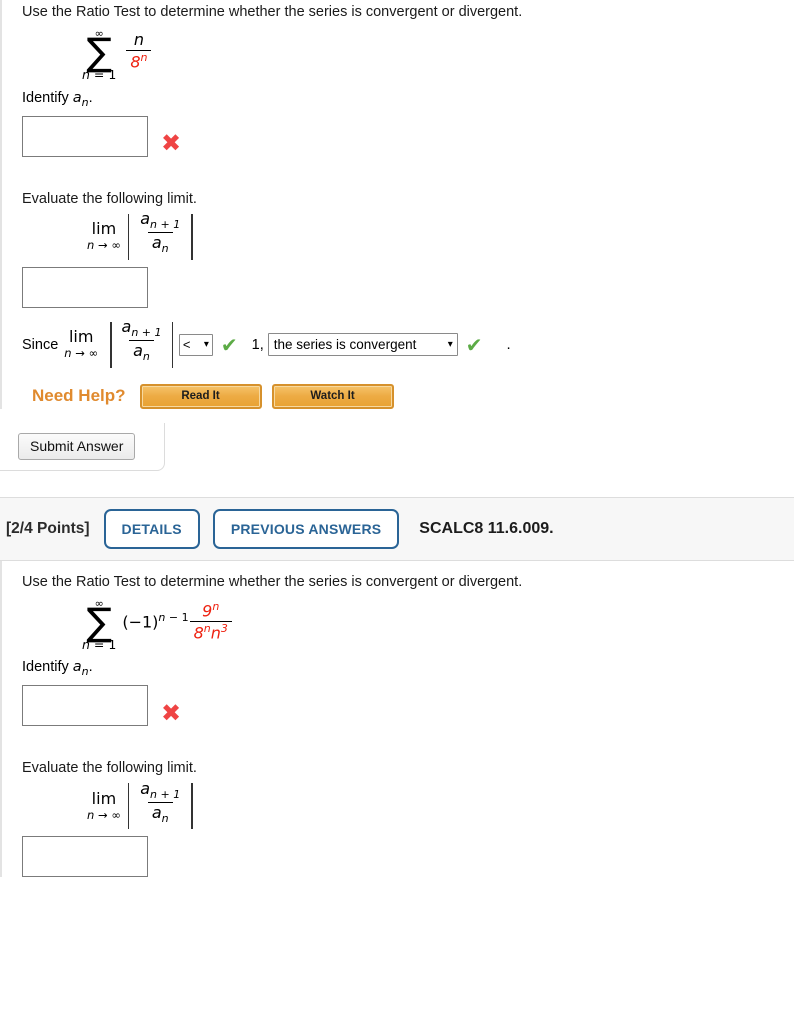 This screenshot has width=794, height=1024. I want to click on ratio-den-var: a, so click(156, 243).